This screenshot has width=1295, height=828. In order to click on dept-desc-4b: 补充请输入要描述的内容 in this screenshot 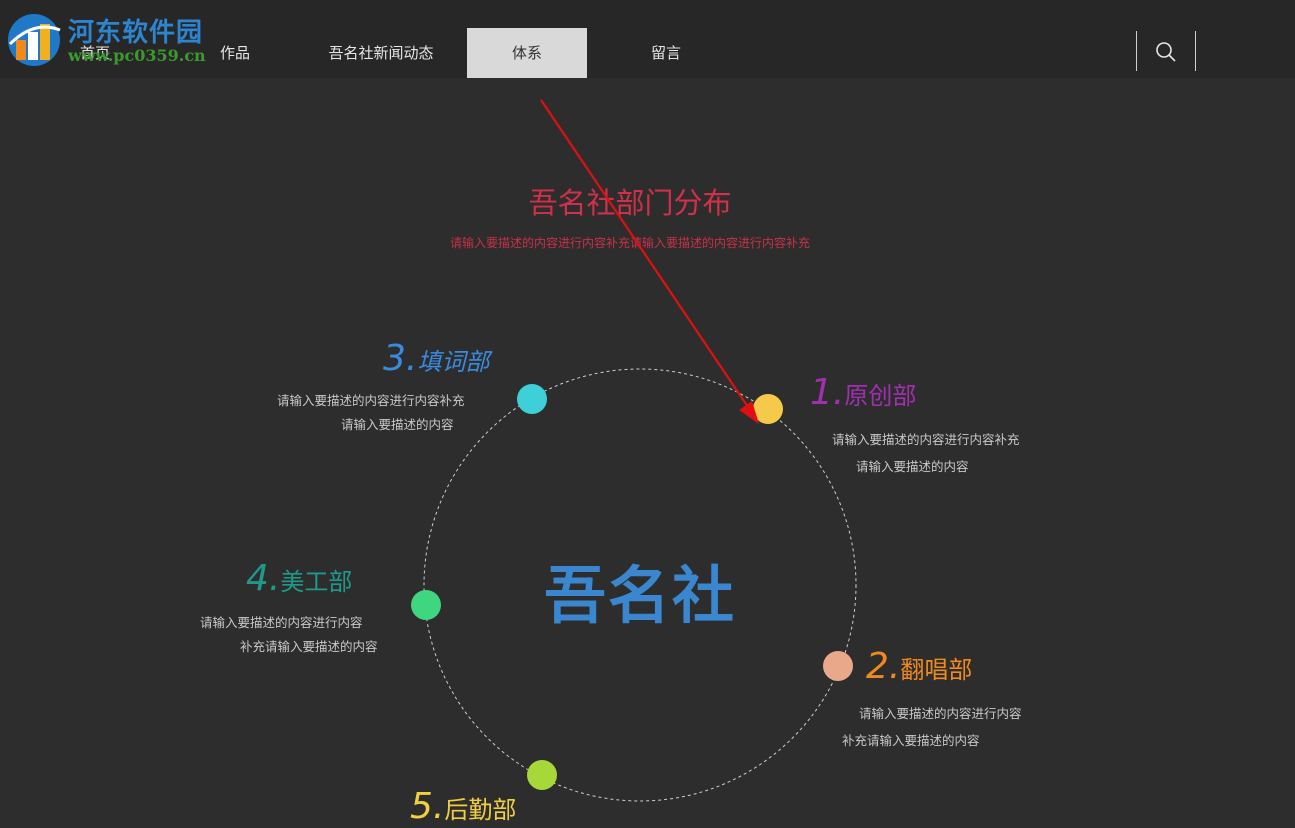, I will do `click(309, 646)`.